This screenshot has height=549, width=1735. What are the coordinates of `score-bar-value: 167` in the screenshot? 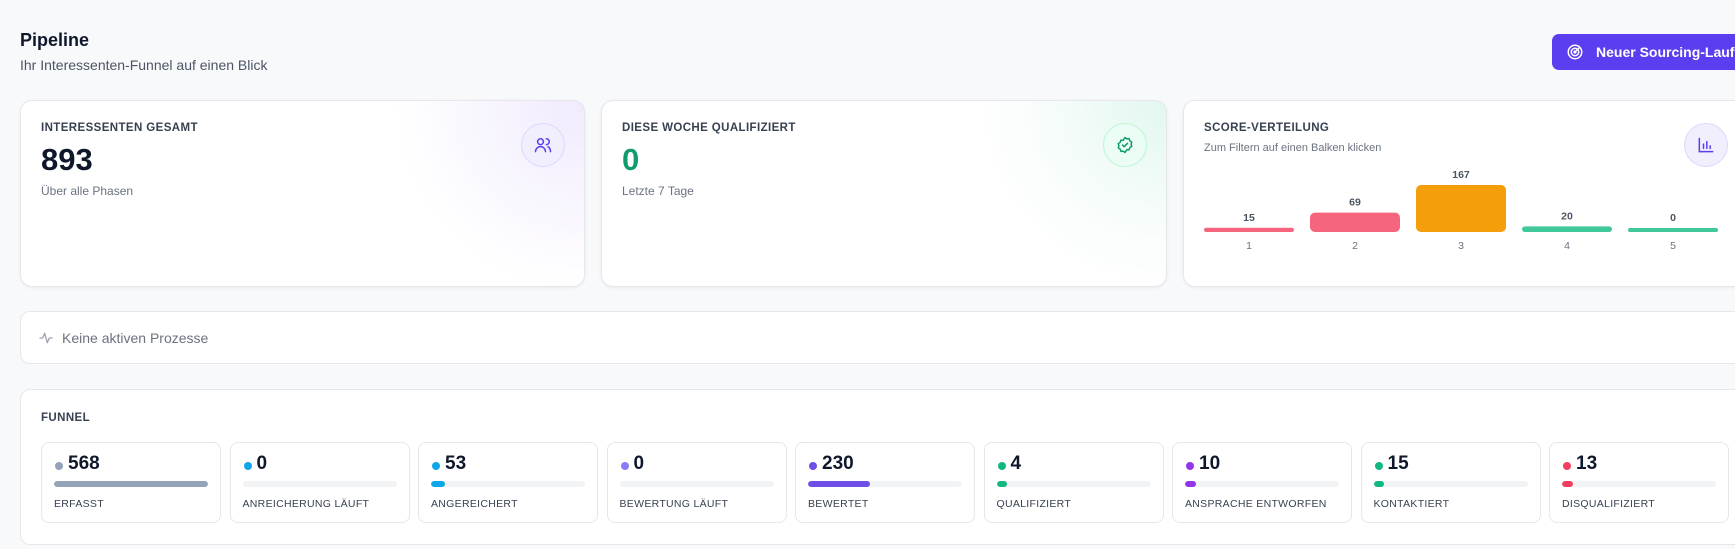 It's located at (1461, 176).